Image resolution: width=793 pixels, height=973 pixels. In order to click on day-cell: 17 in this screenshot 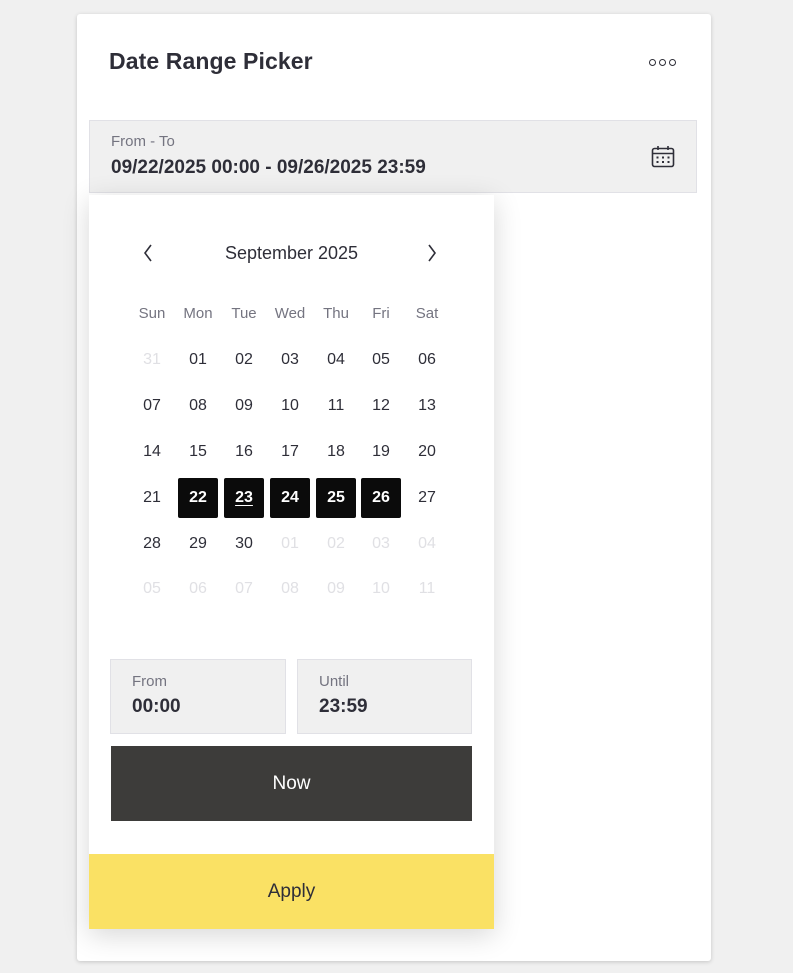, I will do `click(290, 452)`.